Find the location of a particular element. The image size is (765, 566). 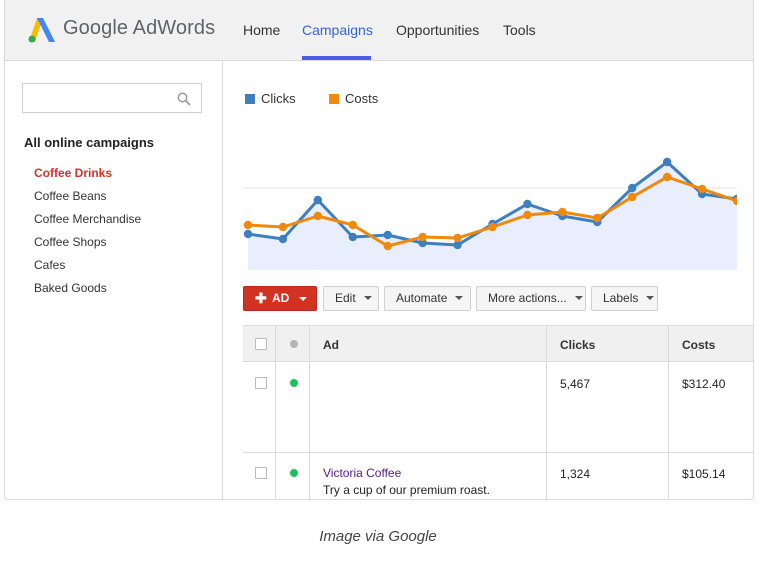

table-header: Ad Clicks Costs is located at coordinates (498, 343).